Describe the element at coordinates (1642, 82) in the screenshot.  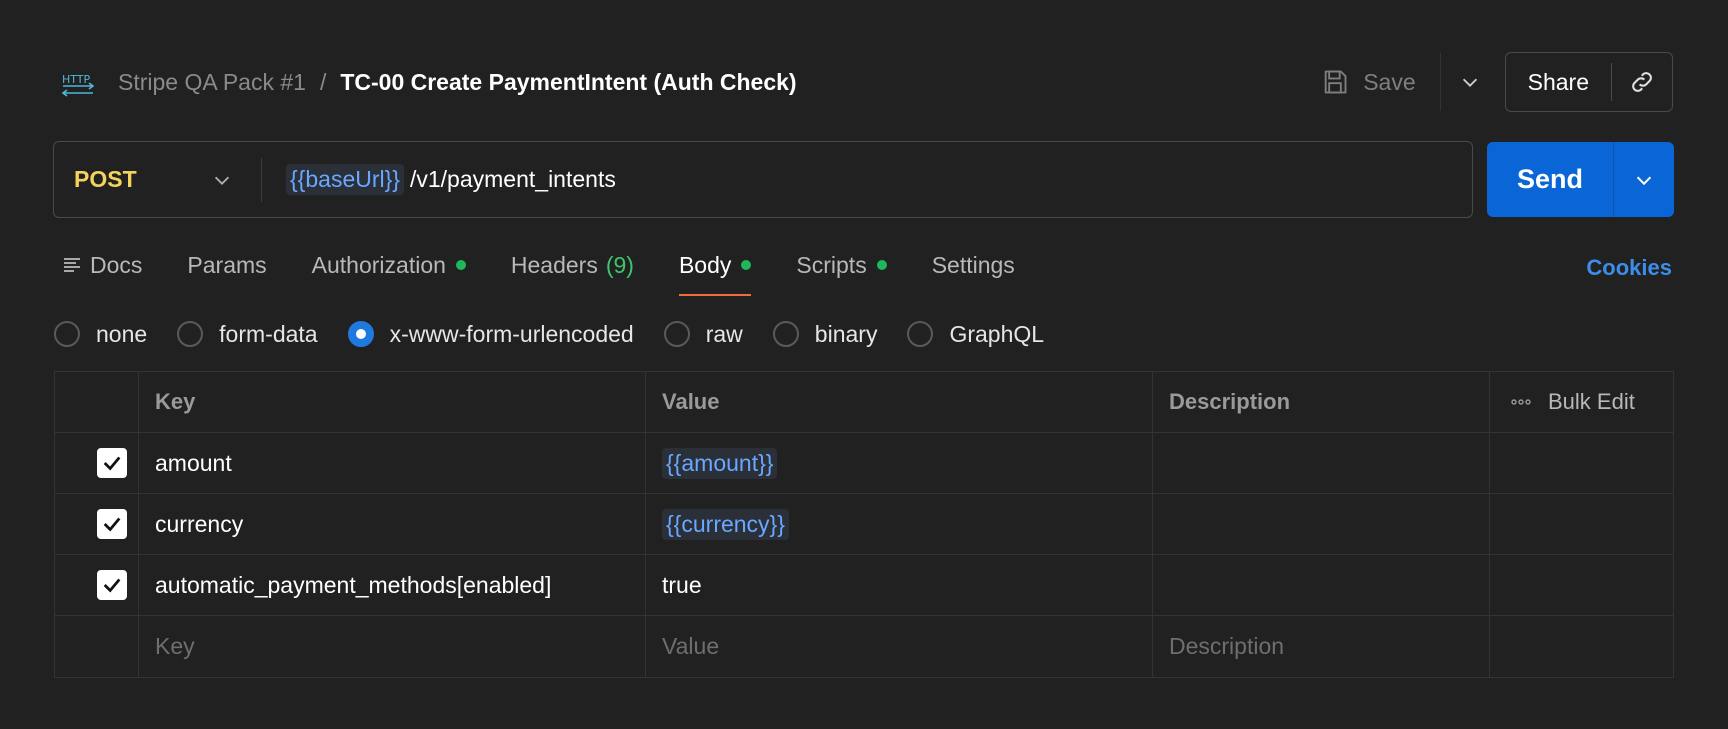
I see `link-icon` at that location.